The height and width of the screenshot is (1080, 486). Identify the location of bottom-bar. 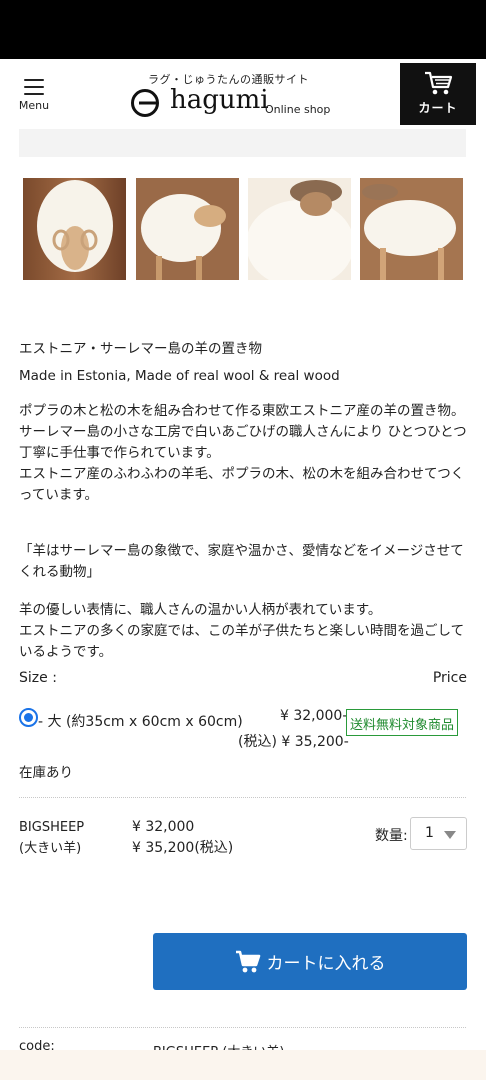
(243, 1065).